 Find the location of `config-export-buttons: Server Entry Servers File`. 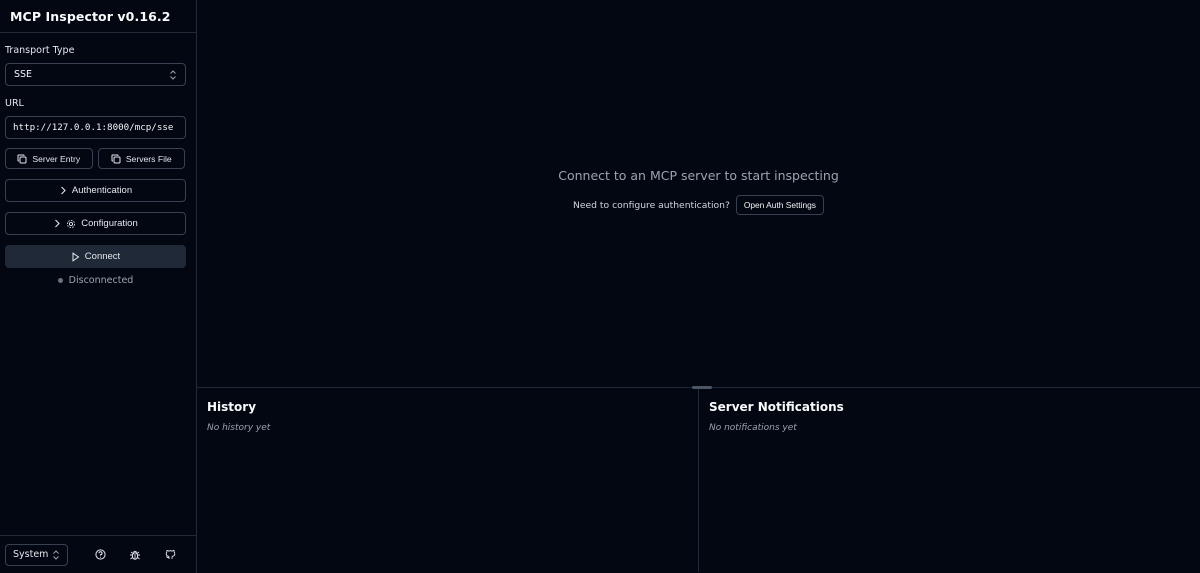

config-export-buttons: Server Entry Servers File is located at coordinates (95, 158).